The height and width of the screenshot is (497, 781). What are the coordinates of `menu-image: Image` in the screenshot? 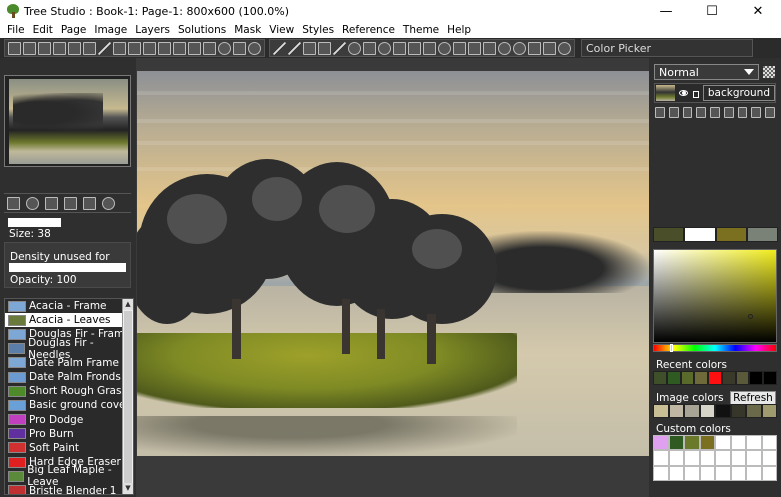 It's located at (111, 30).